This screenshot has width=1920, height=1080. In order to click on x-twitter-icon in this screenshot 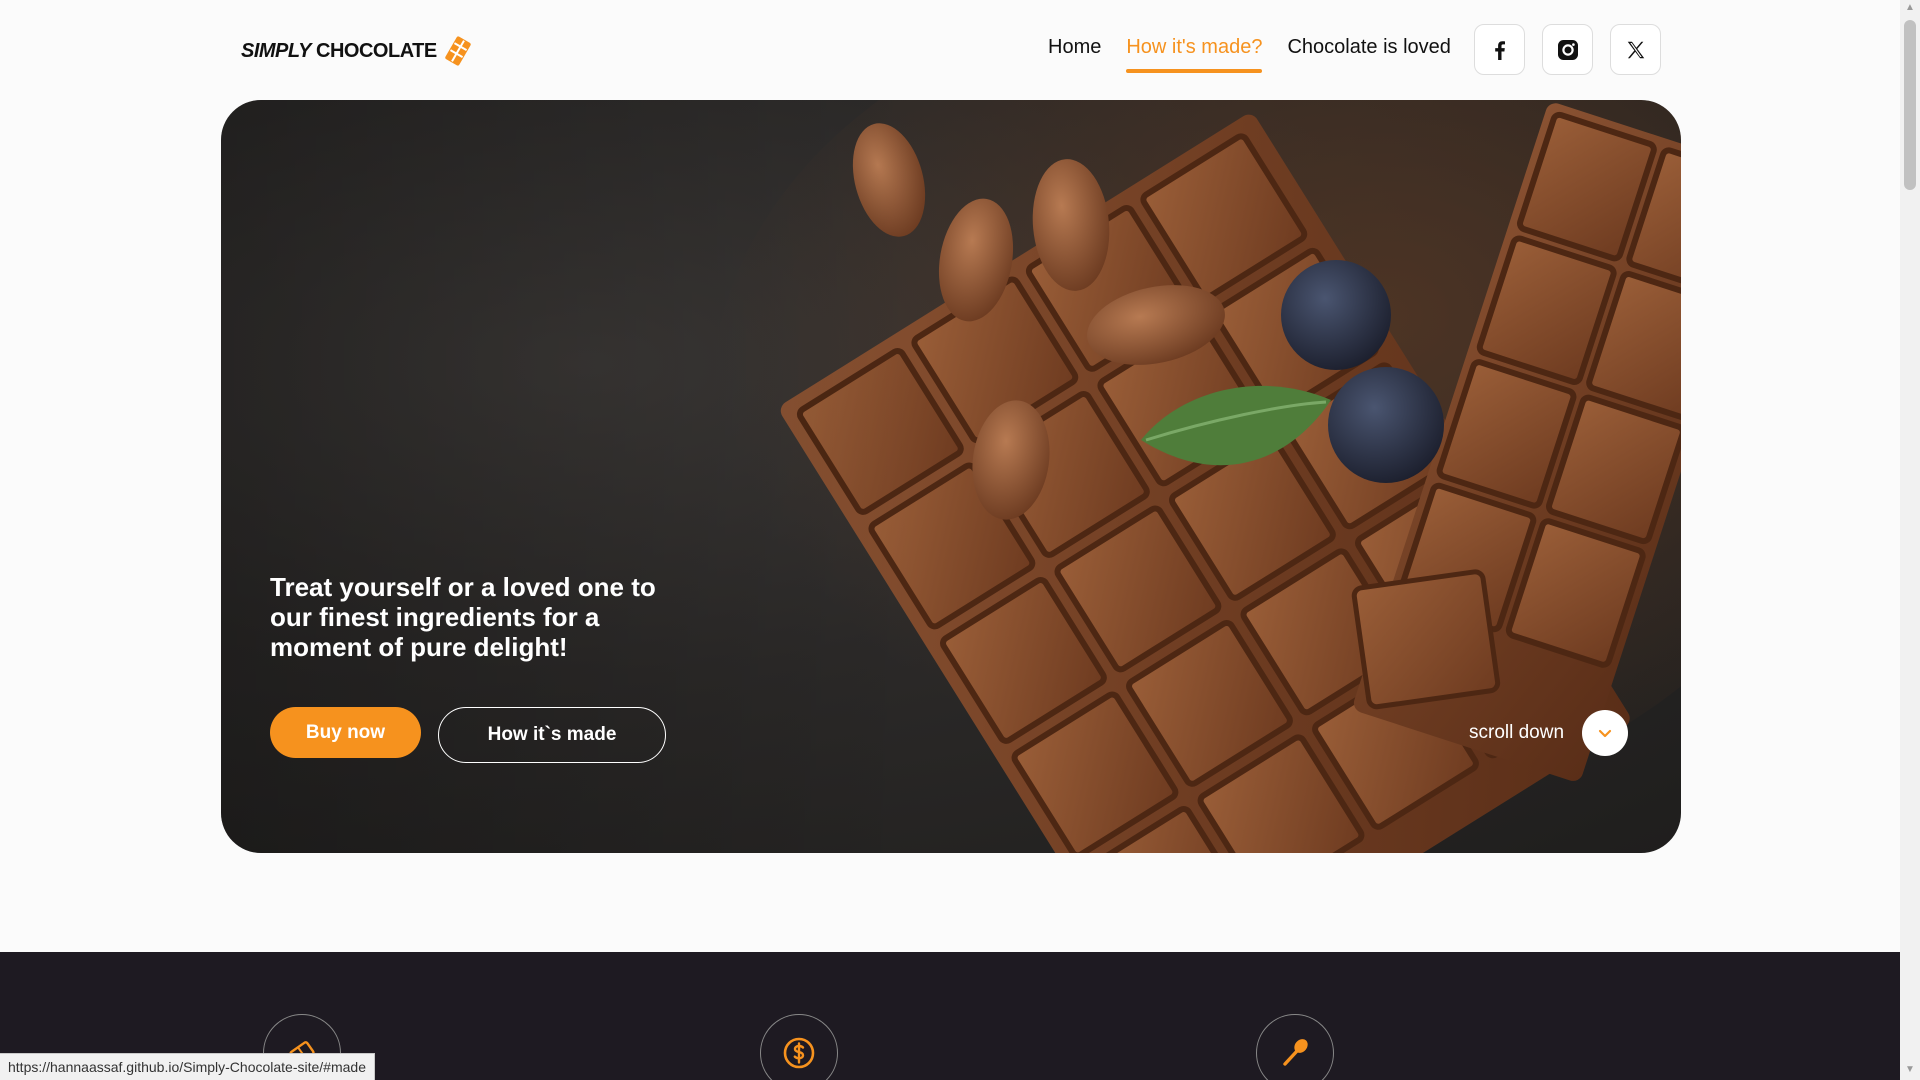, I will do `click(1635, 49)`.